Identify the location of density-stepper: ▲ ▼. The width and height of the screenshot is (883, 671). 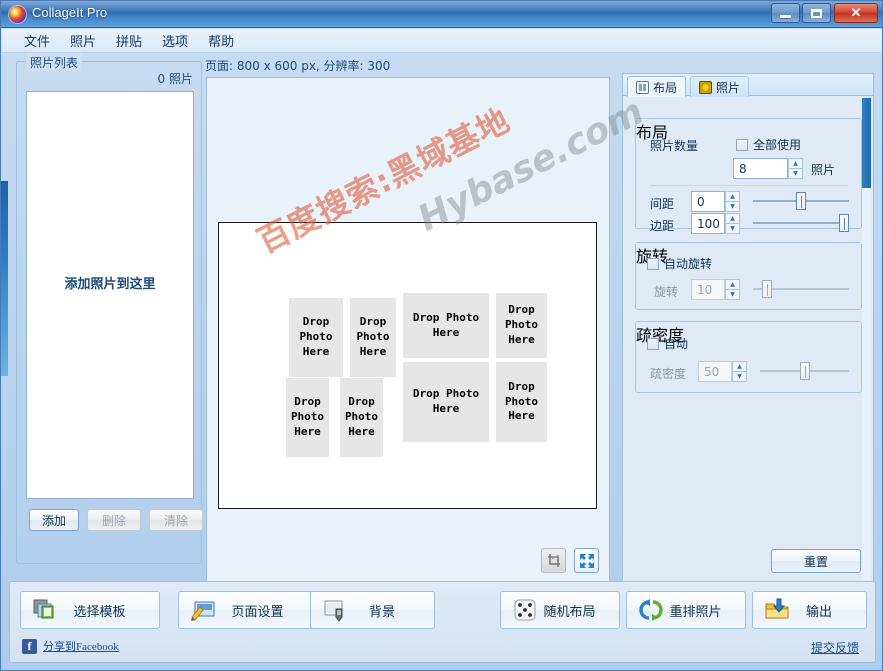
(739, 371).